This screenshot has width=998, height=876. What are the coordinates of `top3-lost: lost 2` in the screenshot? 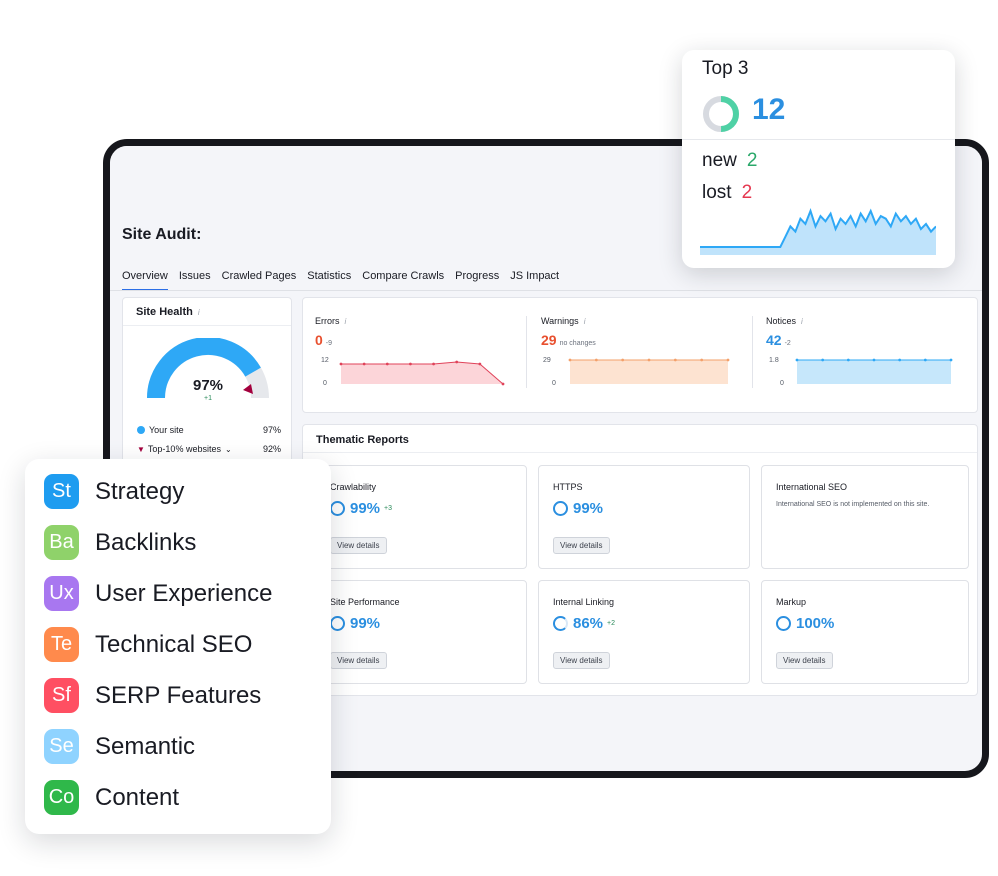 It's located at (727, 192).